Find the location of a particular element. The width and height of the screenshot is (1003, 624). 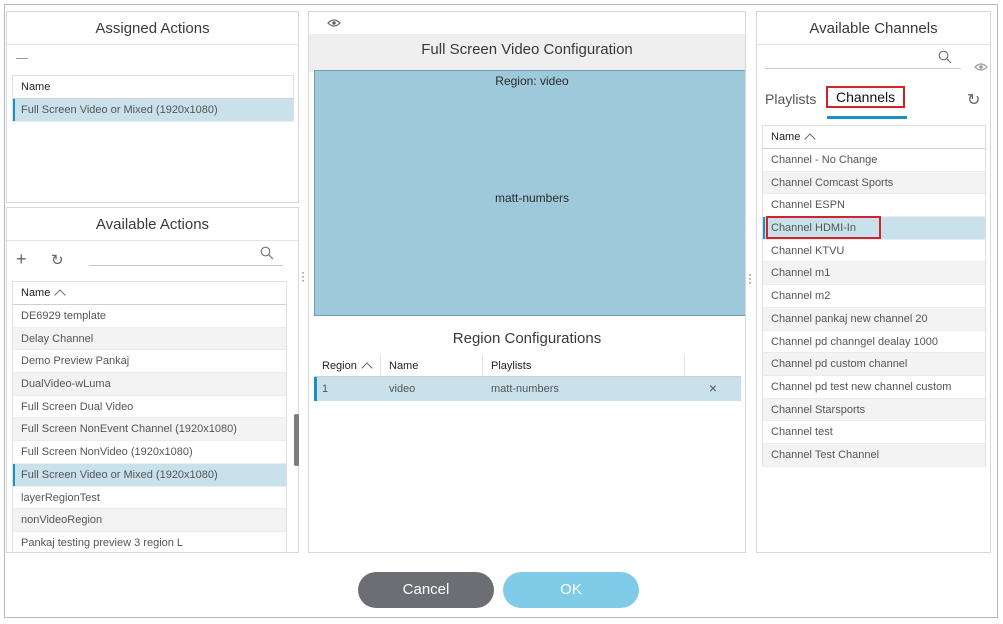

tab-playlists: Playlists is located at coordinates (790, 99).